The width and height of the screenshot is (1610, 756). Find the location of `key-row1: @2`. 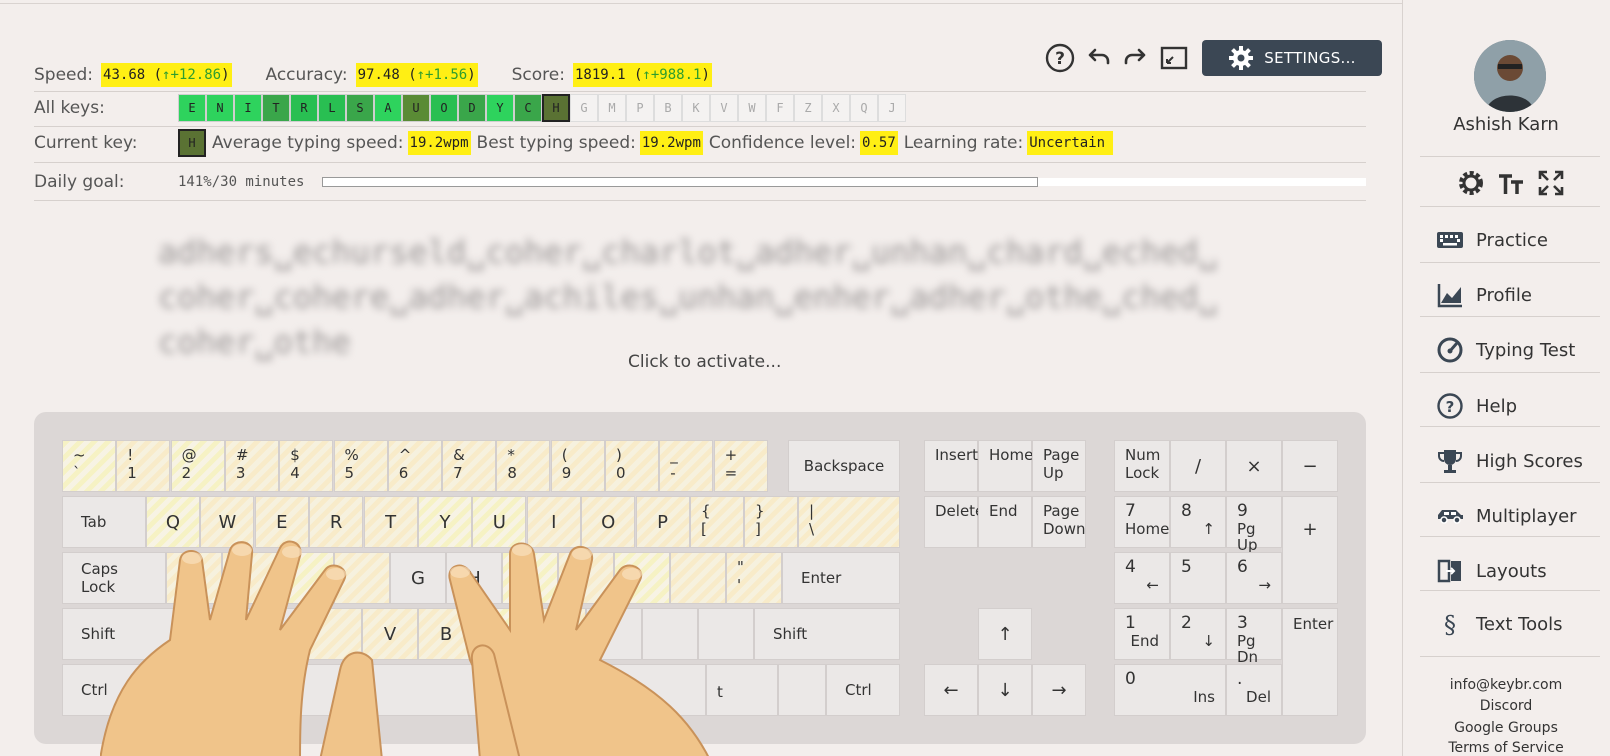

key-row1: @2 is located at coordinates (197, 466).